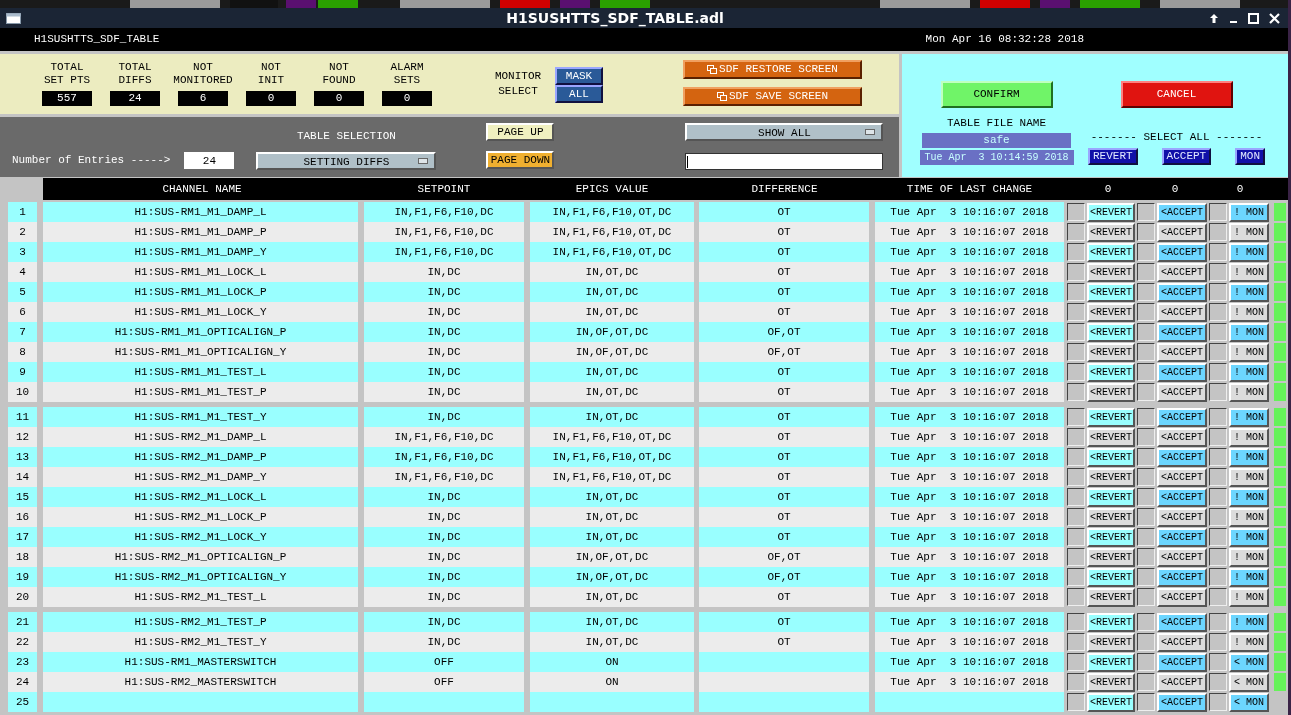 Image resolution: width=1291 pixels, height=715 pixels. Describe the element at coordinates (772, 69) in the screenshot. I see `sdf-screen-button: SDF RESTORE SCREEN` at that location.